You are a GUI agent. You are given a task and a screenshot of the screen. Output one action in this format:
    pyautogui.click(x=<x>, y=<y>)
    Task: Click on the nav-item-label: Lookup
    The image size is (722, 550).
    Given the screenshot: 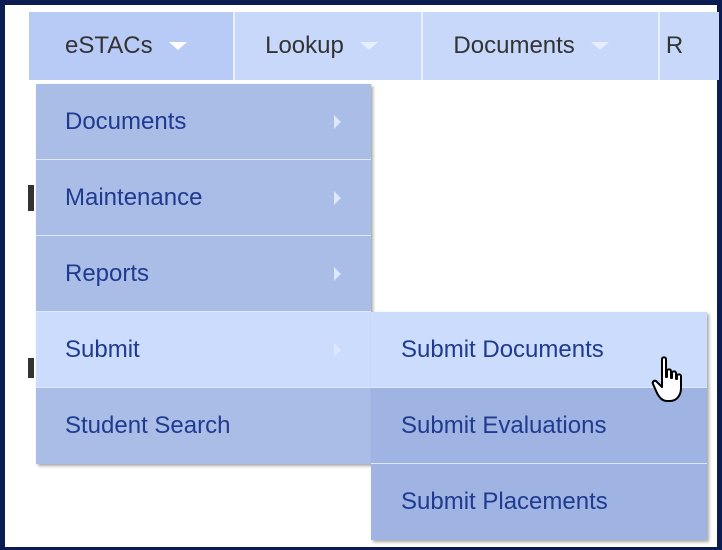 What is the action you would take?
    pyautogui.click(x=304, y=45)
    